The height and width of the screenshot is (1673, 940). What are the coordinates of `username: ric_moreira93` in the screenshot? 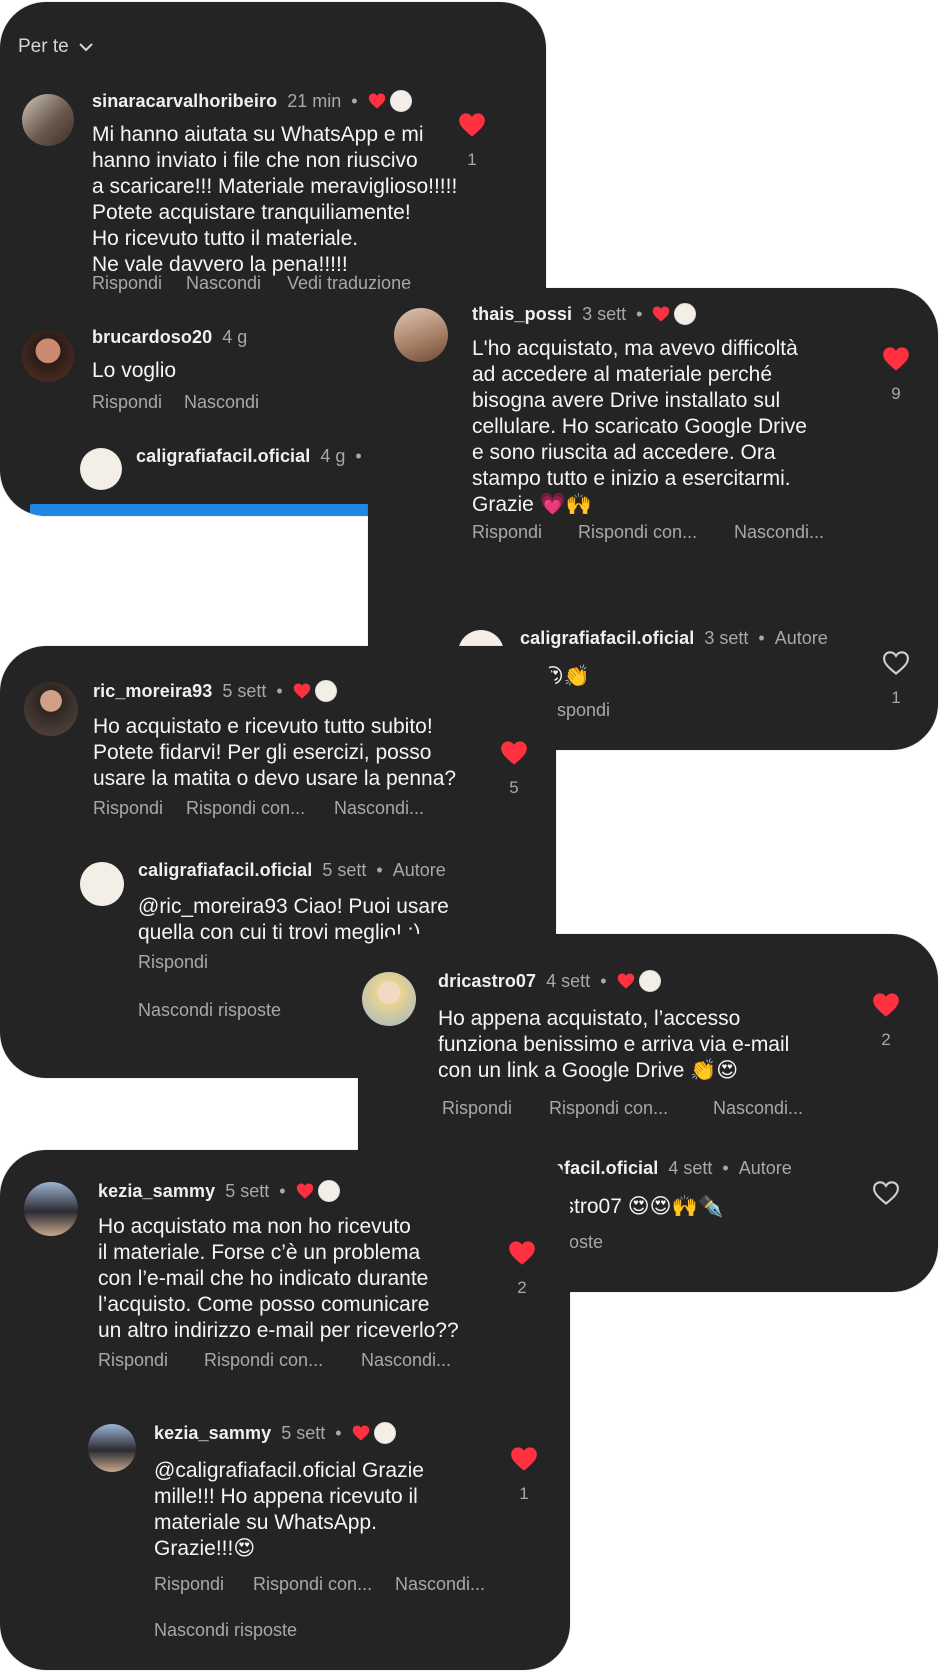 It's located at (152, 691).